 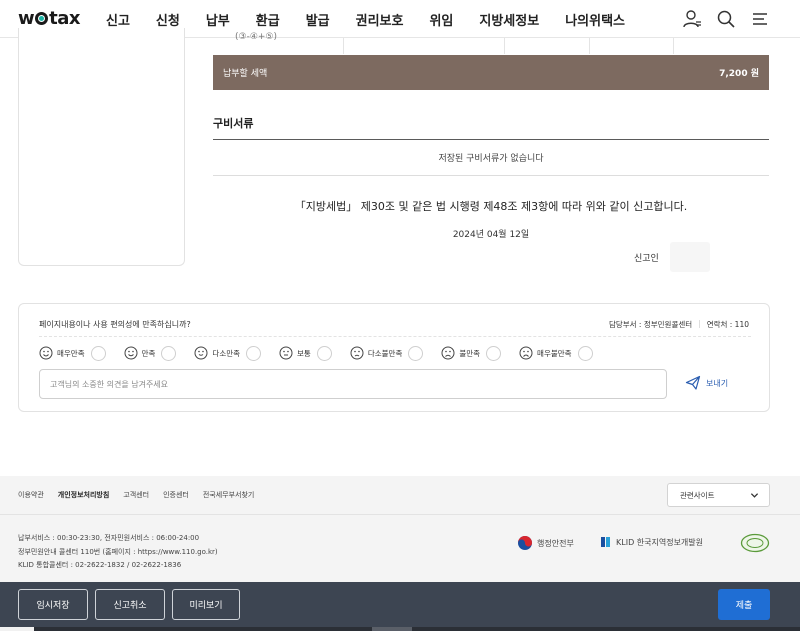 What do you see at coordinates (353, 384) in the screenshot?
I see `opinion-input: 고객님의 소중한 의견을 남겨주세요` at bounding box center [353, 384].